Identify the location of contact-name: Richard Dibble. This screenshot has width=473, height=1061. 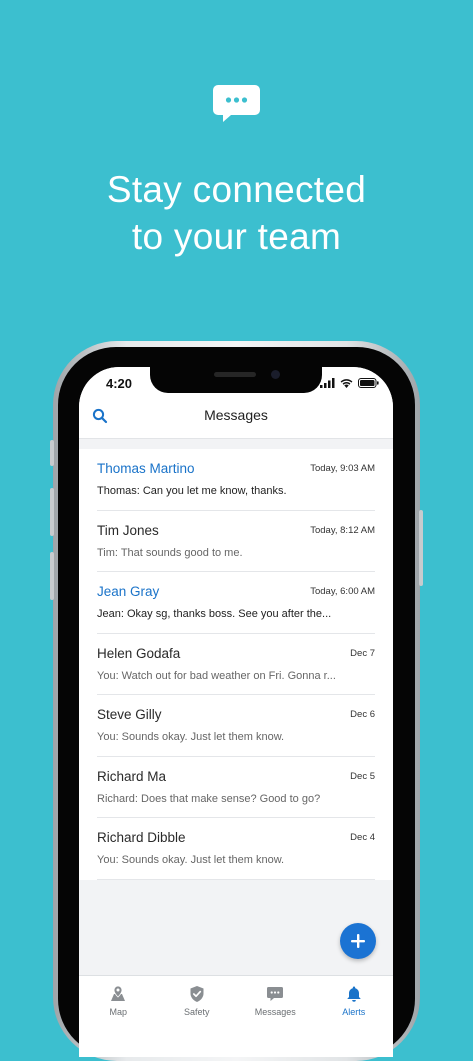
(141, 837).